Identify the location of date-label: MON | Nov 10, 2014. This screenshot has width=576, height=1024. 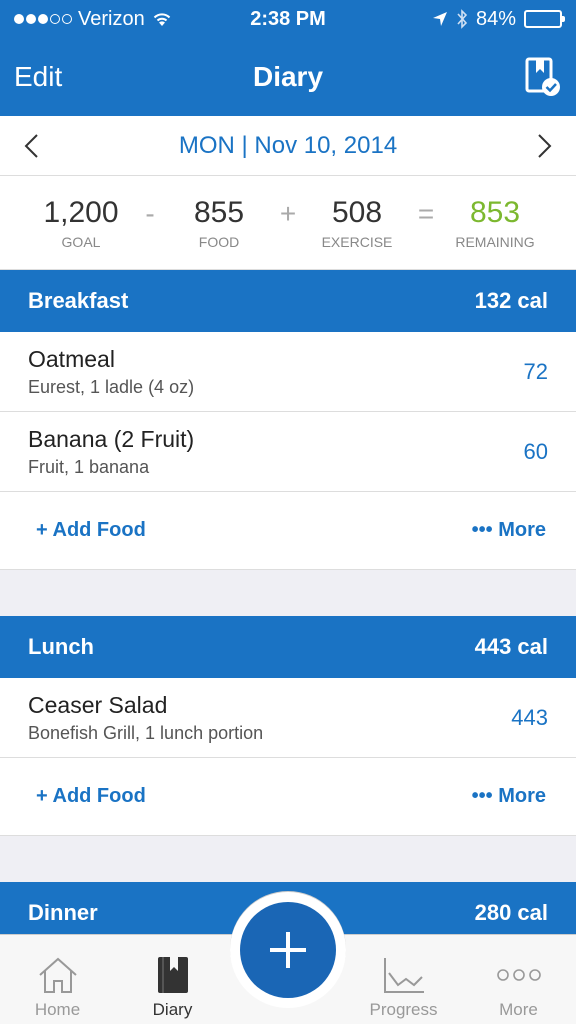
(288, 146).